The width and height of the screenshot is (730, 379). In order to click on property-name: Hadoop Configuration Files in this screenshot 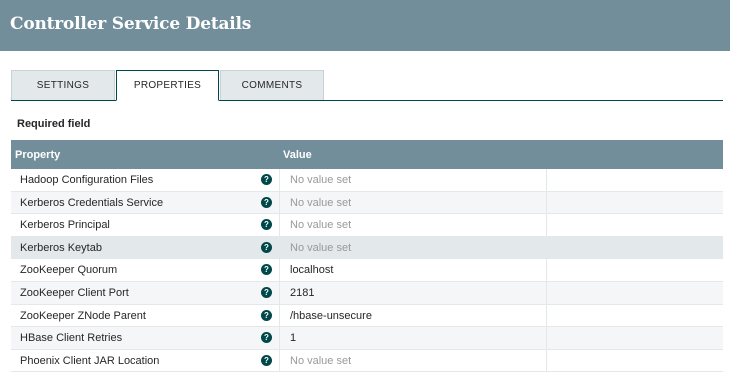, I will do `click(87, 180)`.